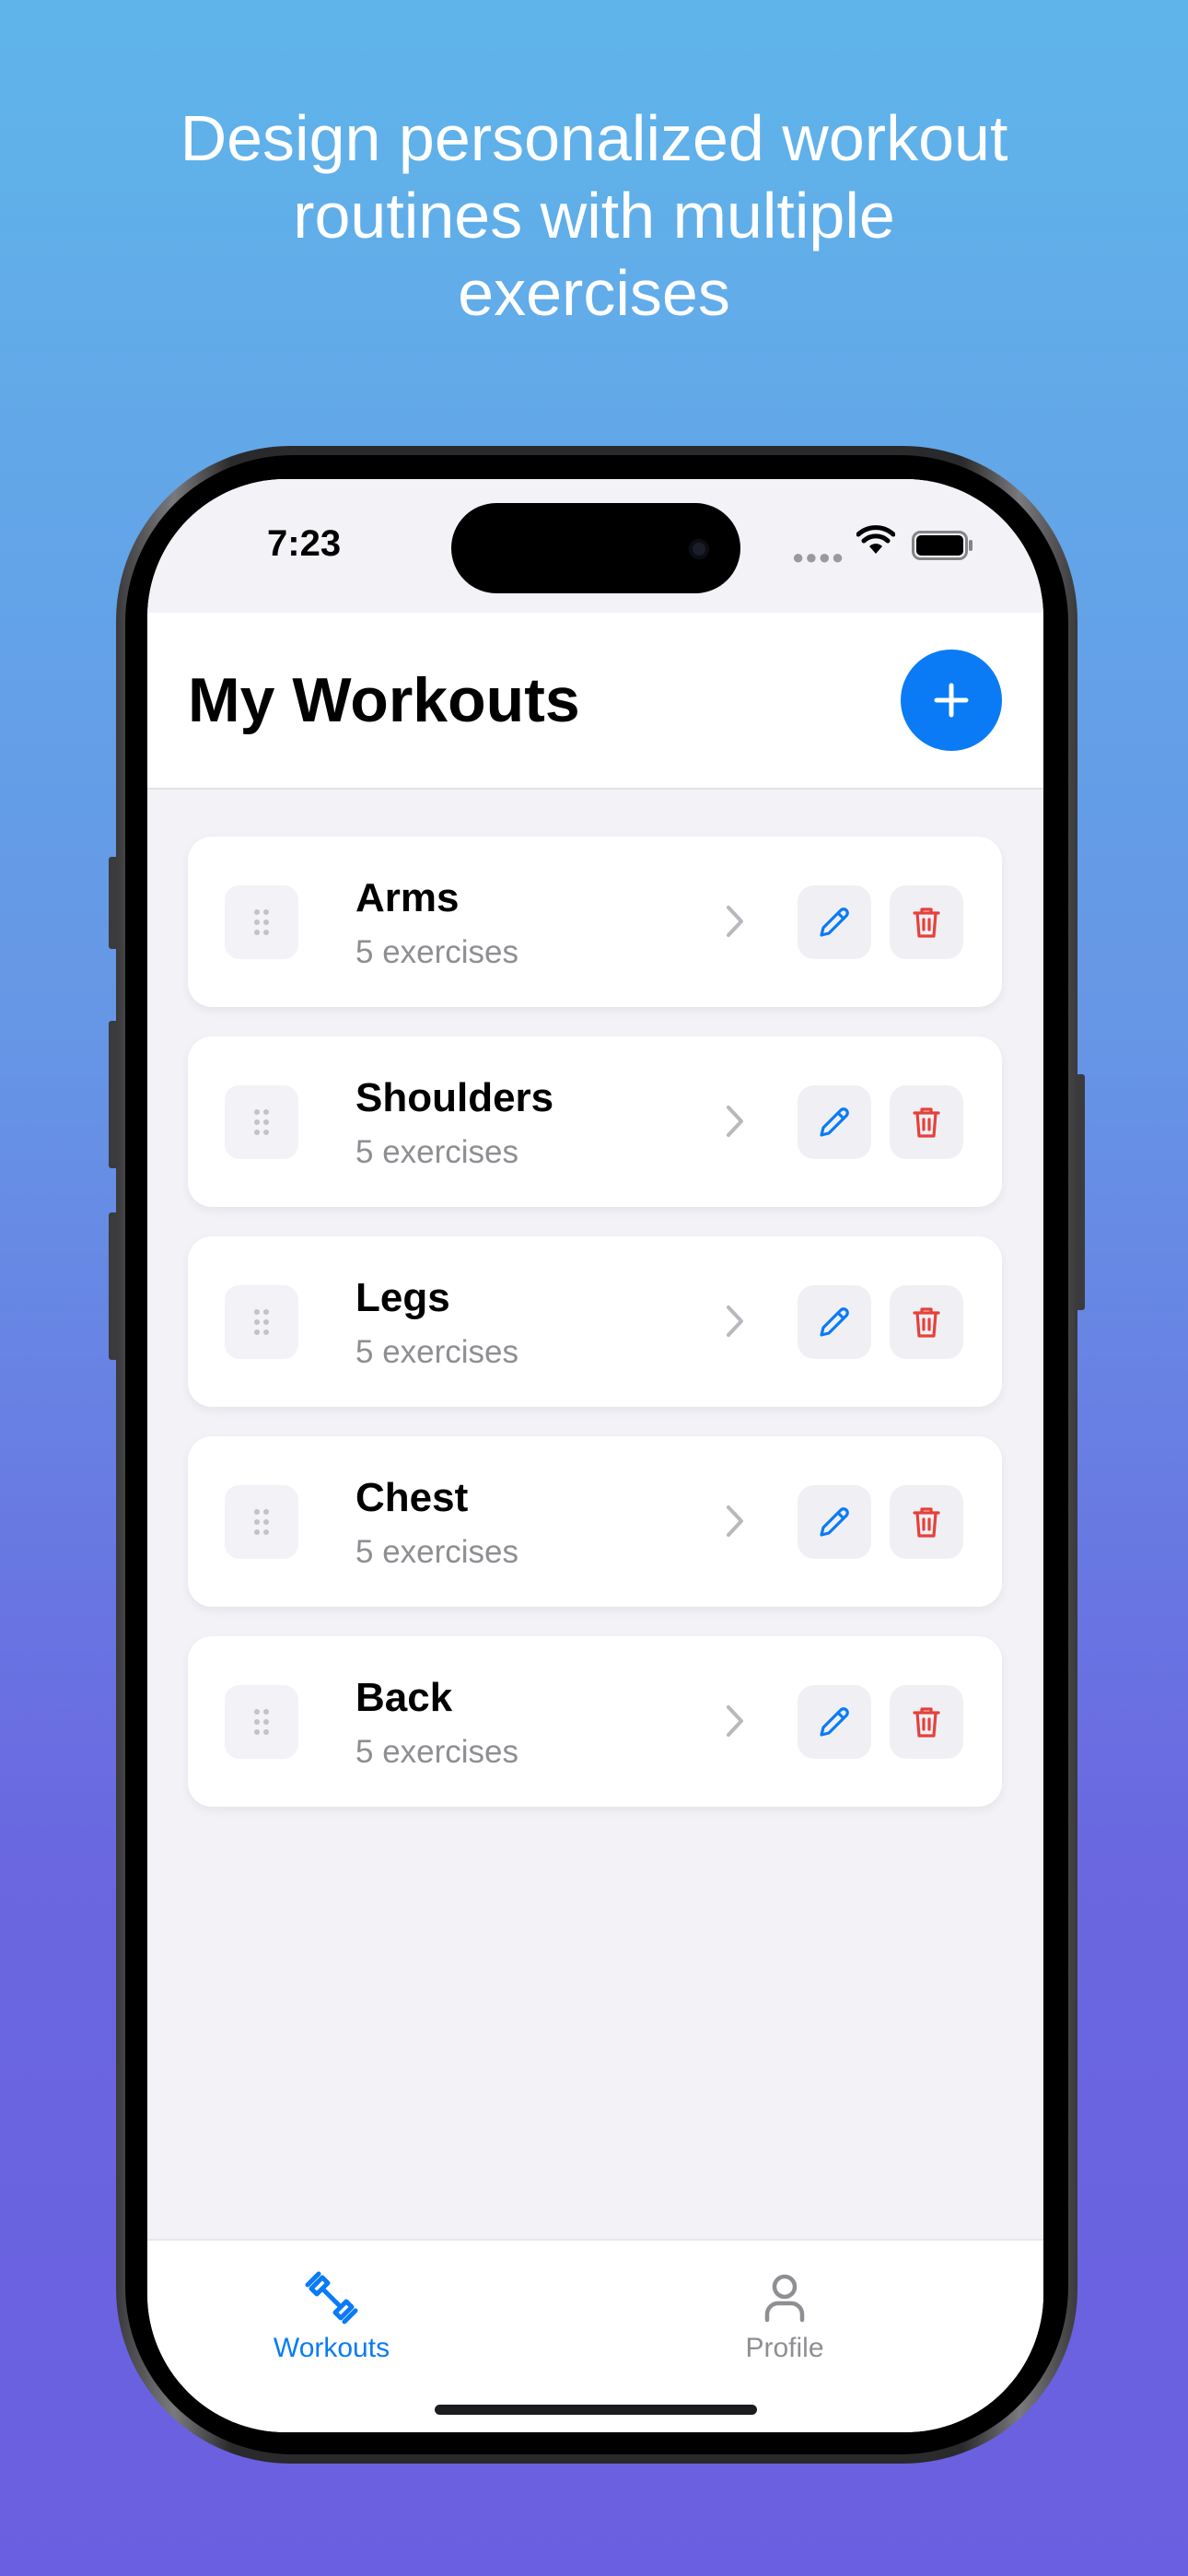  I want to click on page-title: My Workouts, so click(384, 700).